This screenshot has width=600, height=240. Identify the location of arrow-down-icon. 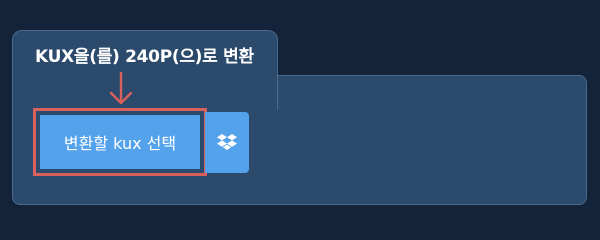
(121, 88).